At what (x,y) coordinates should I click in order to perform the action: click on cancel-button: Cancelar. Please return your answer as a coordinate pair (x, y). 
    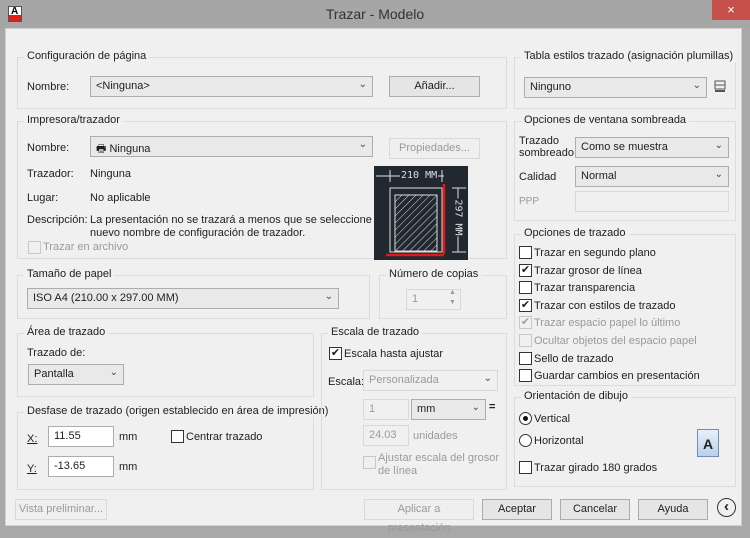
    Looking at the image, I should click on (595, 509).